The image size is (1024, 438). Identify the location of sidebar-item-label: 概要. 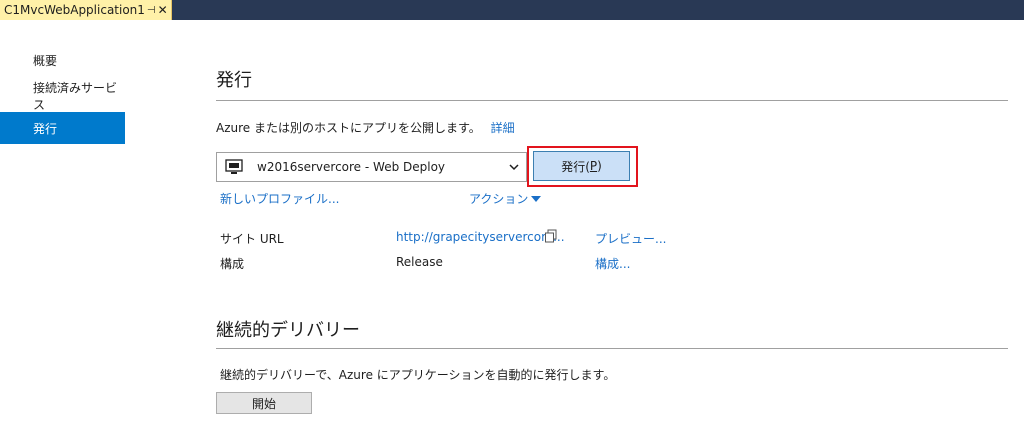
(45, 60).